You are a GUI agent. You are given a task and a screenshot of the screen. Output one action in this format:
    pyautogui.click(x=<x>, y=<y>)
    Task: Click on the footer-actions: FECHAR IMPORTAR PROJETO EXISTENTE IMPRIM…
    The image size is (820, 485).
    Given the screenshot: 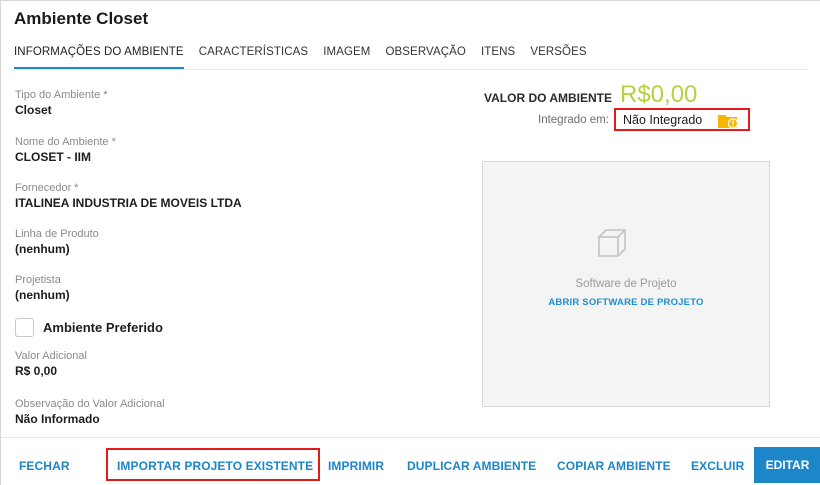 What is the action you would take?
    pyautogui.click(x=410, y=461)
    